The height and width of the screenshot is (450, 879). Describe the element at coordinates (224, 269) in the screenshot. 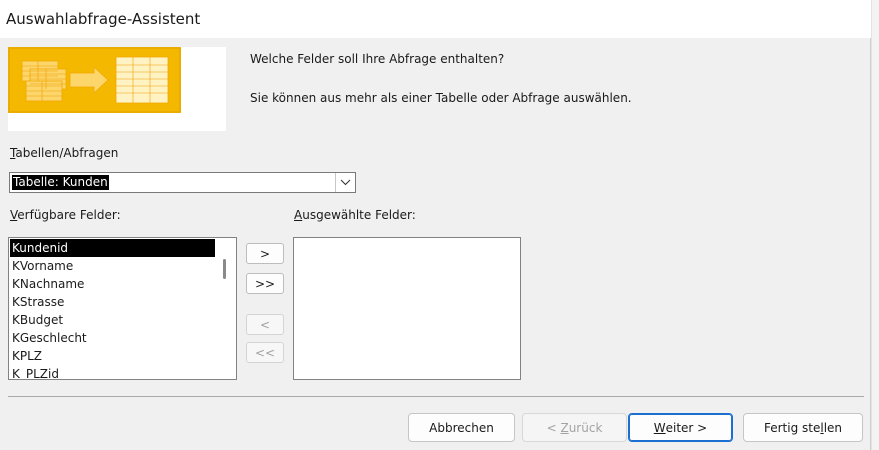

I see `list-scrollbar-thumb` at that location.